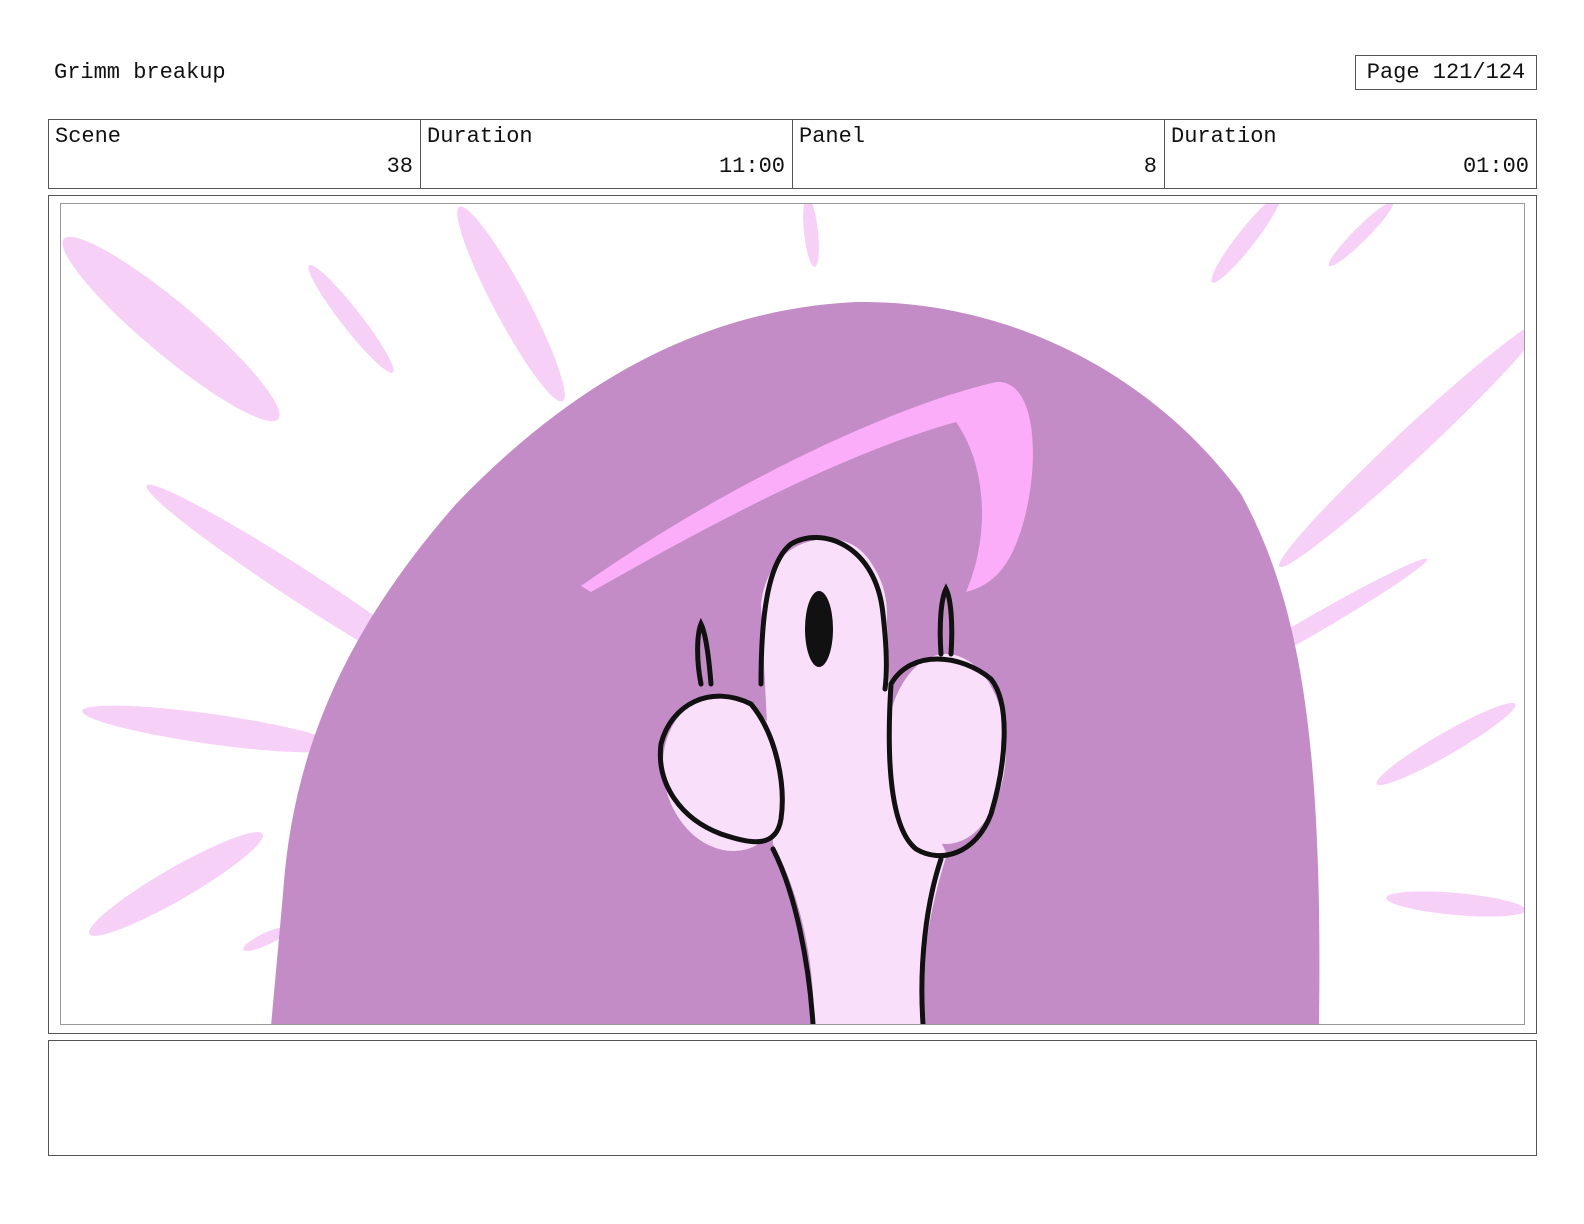 The image size is (1584, 1224). I want to click on panel-duration-cell: Duration 01:00, so click(1350, 154).